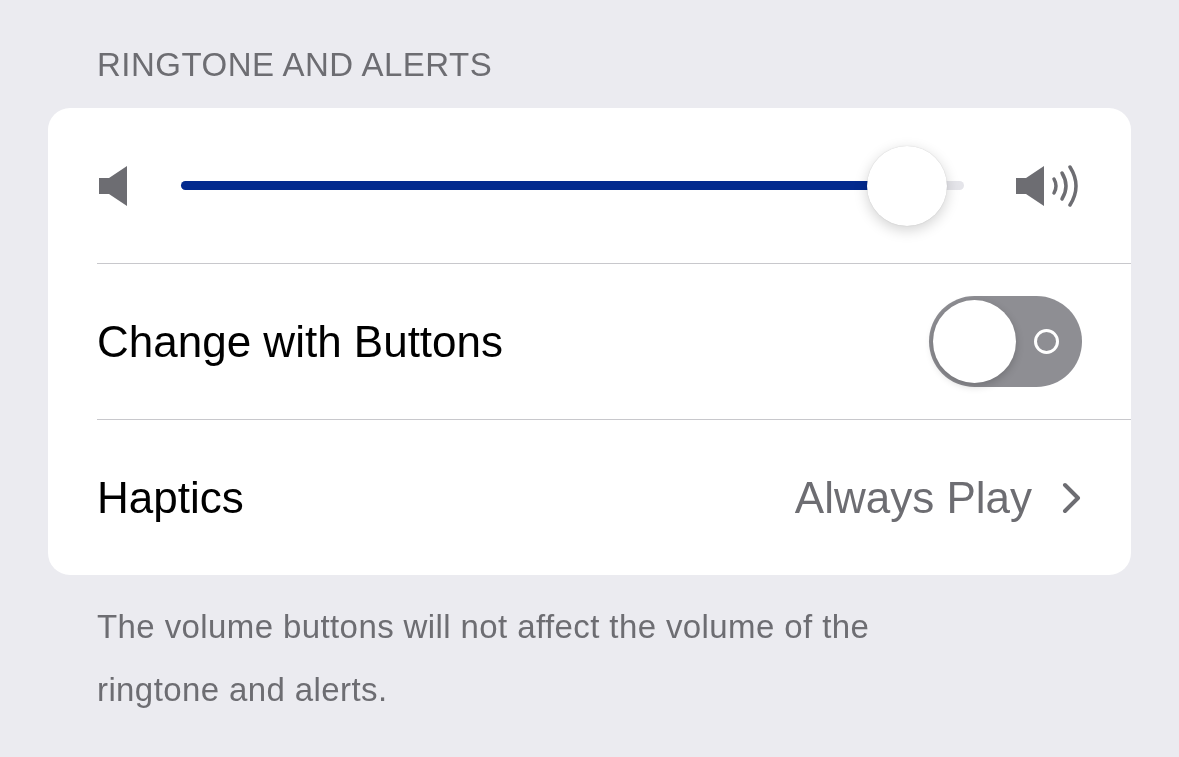 This screenshot has width=1179, height=757. Describe the element at coordinates (295, 65) in the screenshot. I see `section-header: RINGTONE AND ALERTS` at that location.